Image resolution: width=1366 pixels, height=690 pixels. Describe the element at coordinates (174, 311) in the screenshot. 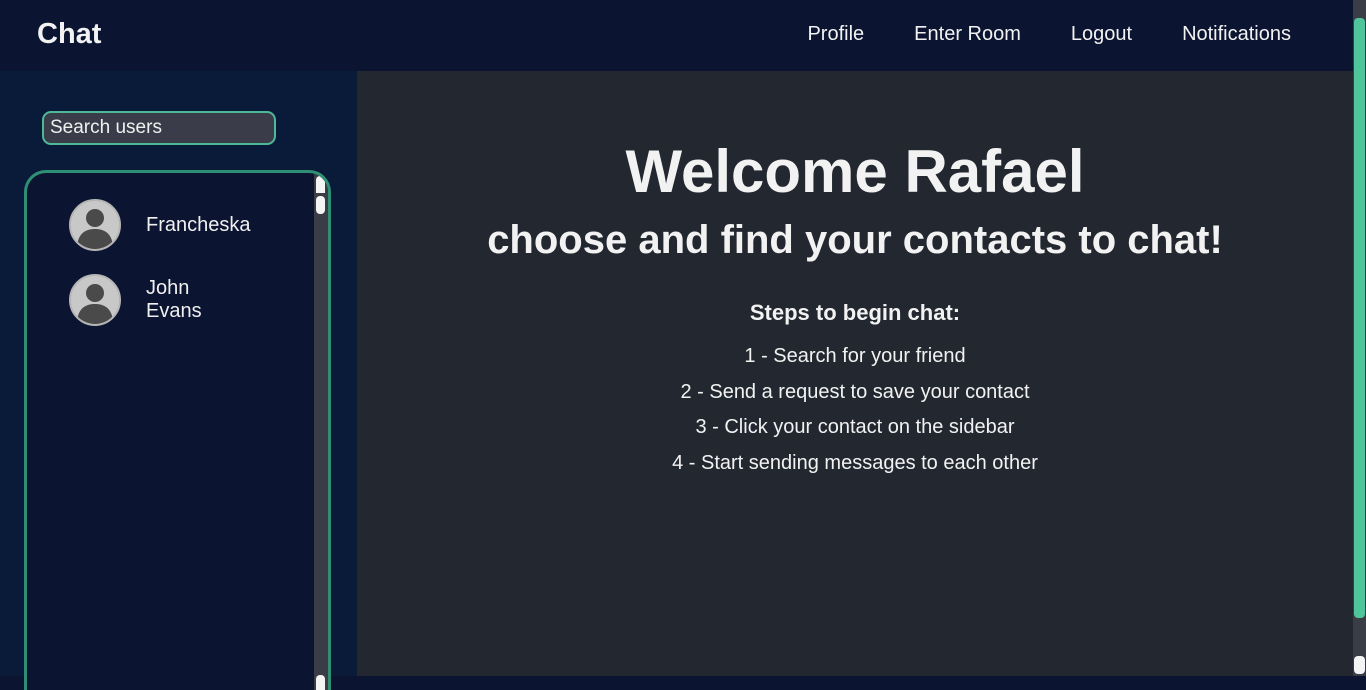

I see `contact-name-last: Evans` at that location.